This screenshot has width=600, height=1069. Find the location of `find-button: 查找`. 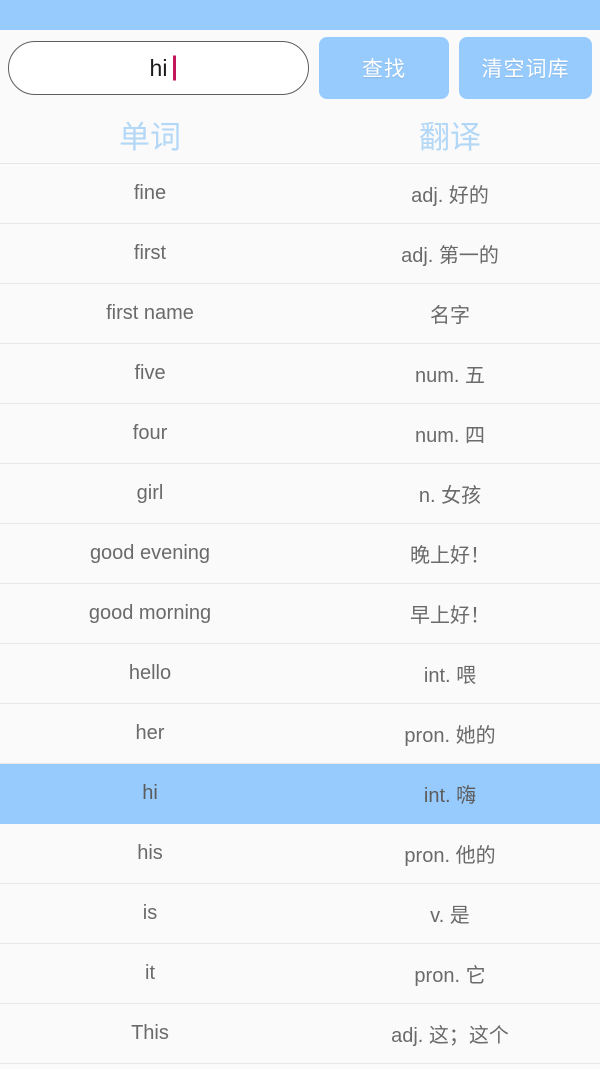

find-button: 查找 is located at coordinates (384, 68).